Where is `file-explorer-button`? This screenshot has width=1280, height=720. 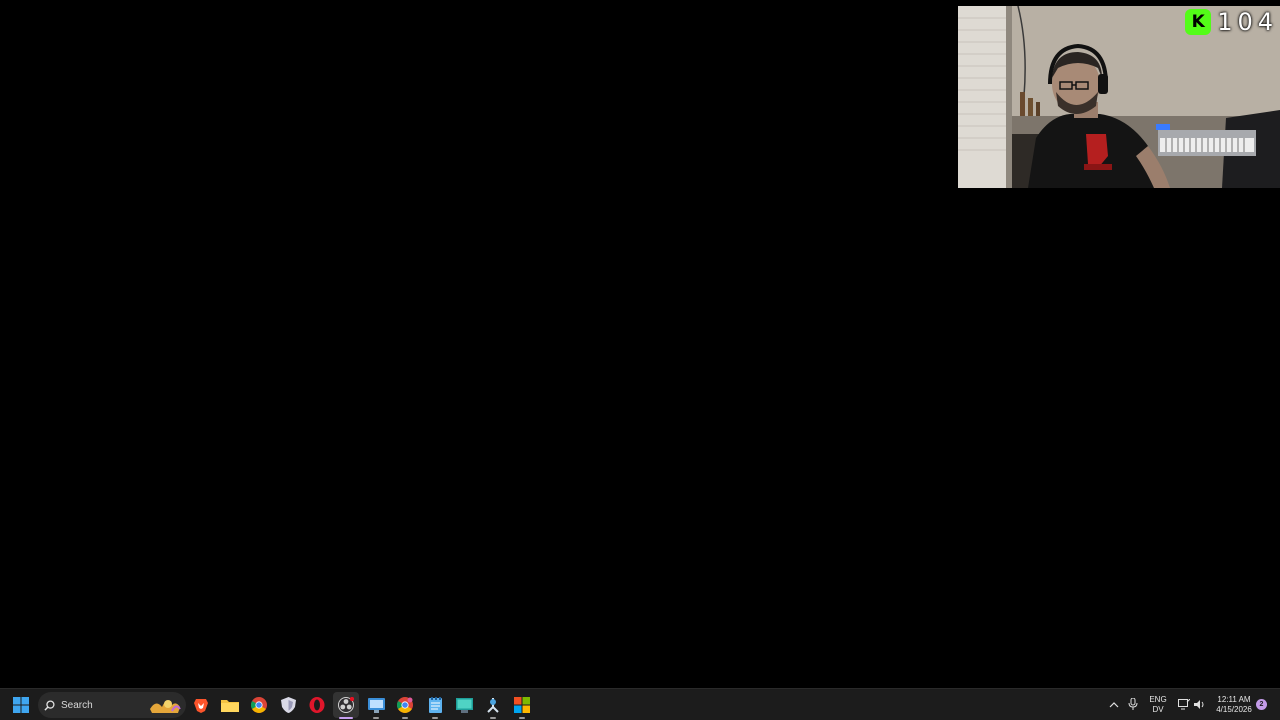 file-explorer-button is located at coordinates (230, 705).